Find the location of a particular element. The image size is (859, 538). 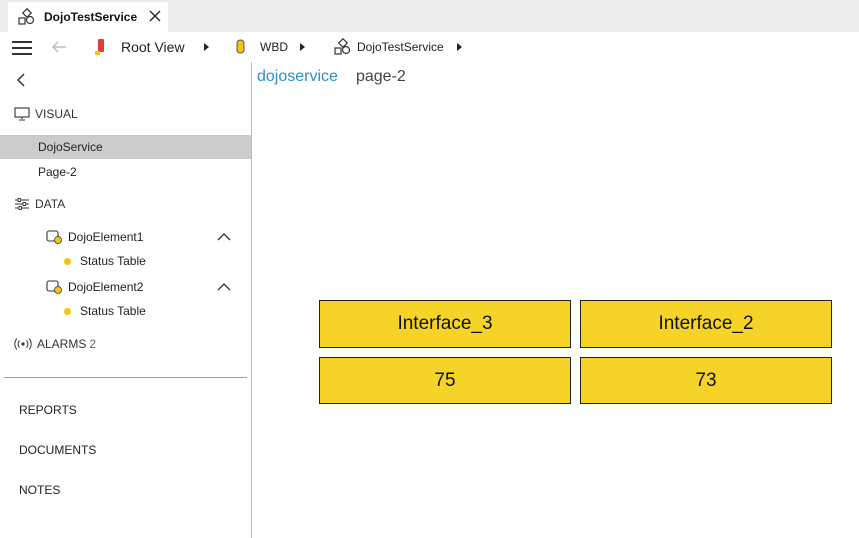

tab-dojotestservice: DojoTestService is located at coordinates (88, 17).